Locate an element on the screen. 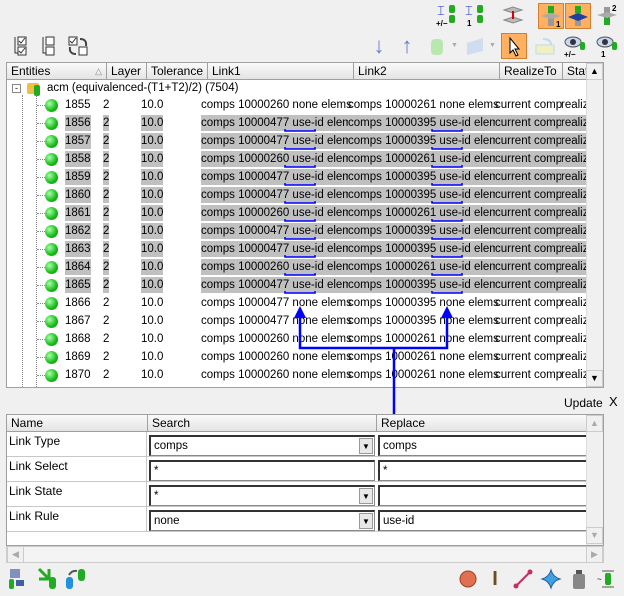  row-name: Link State is located at coordinates (77, 494).